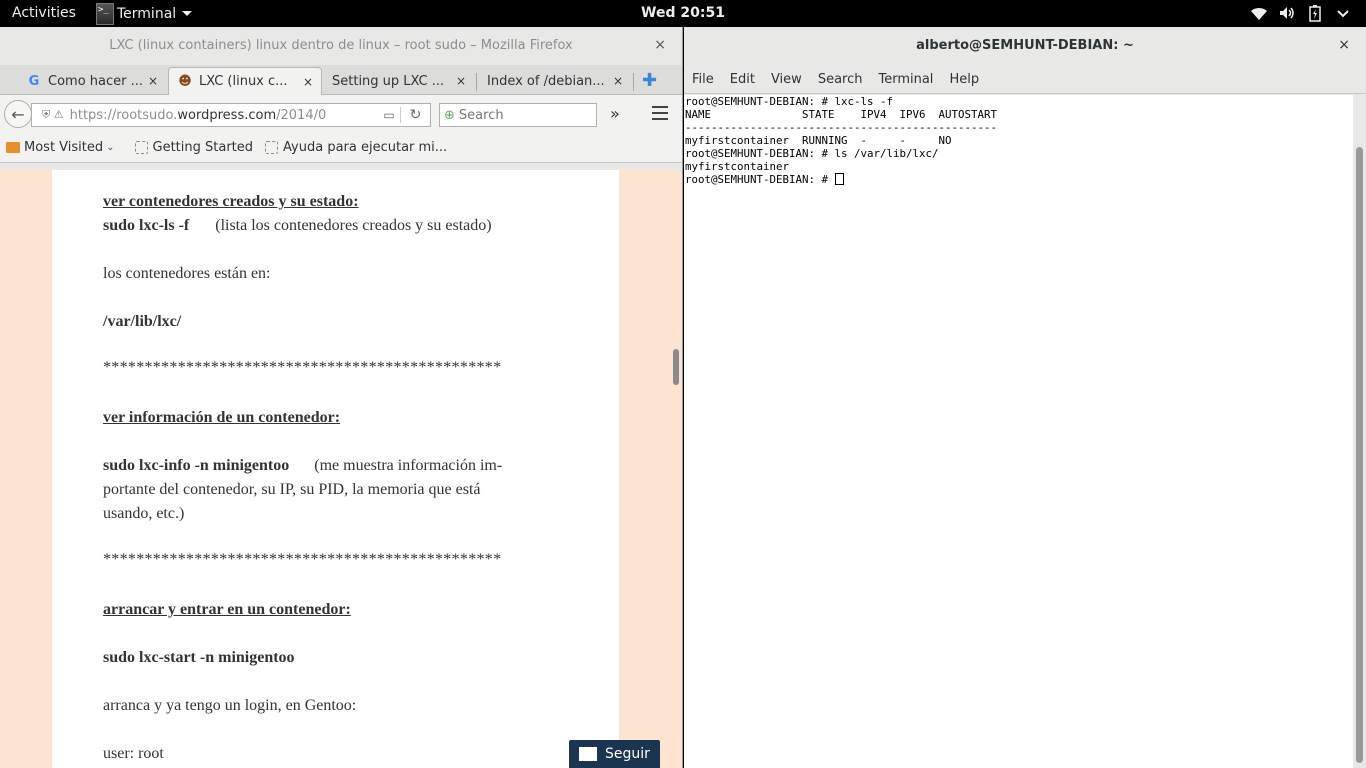  I want to click on clock-container: Wed 20:51, so click(683, 13).